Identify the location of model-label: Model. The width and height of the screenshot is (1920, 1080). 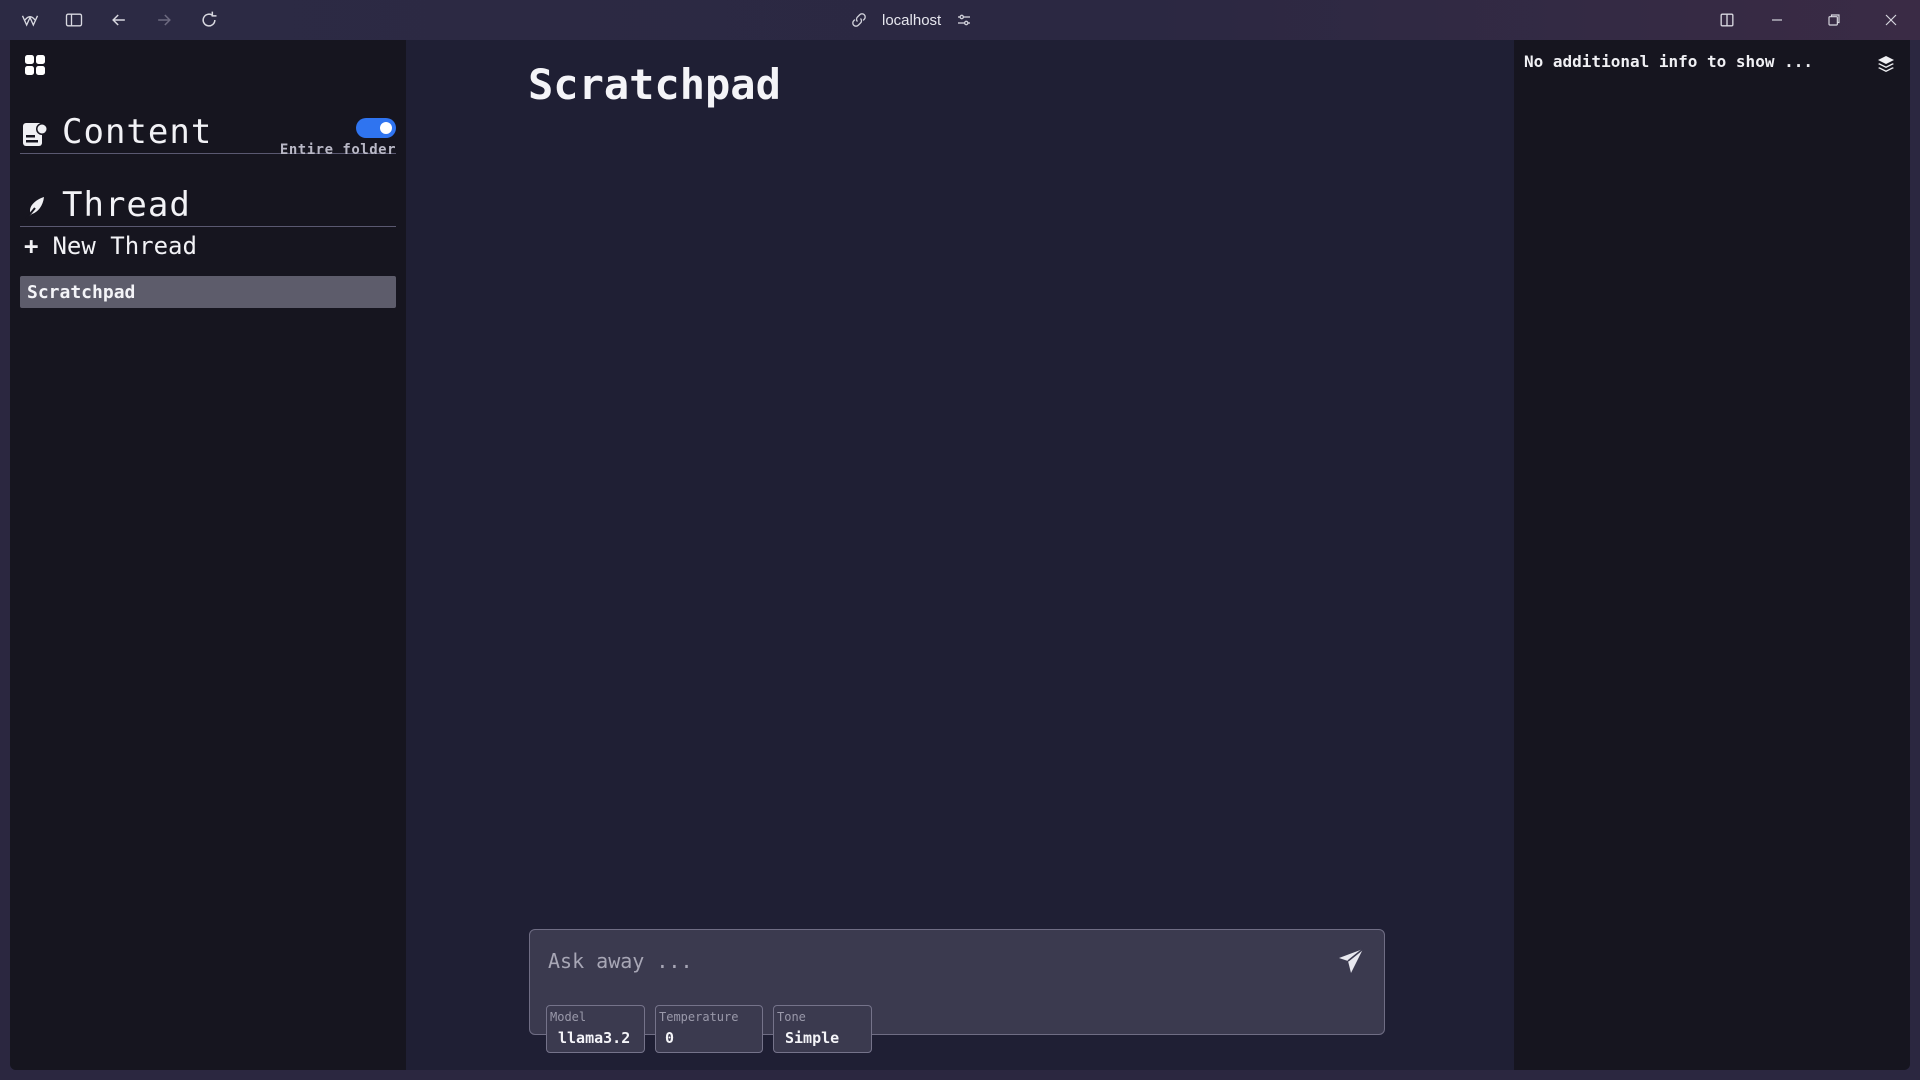
(568, 1017).